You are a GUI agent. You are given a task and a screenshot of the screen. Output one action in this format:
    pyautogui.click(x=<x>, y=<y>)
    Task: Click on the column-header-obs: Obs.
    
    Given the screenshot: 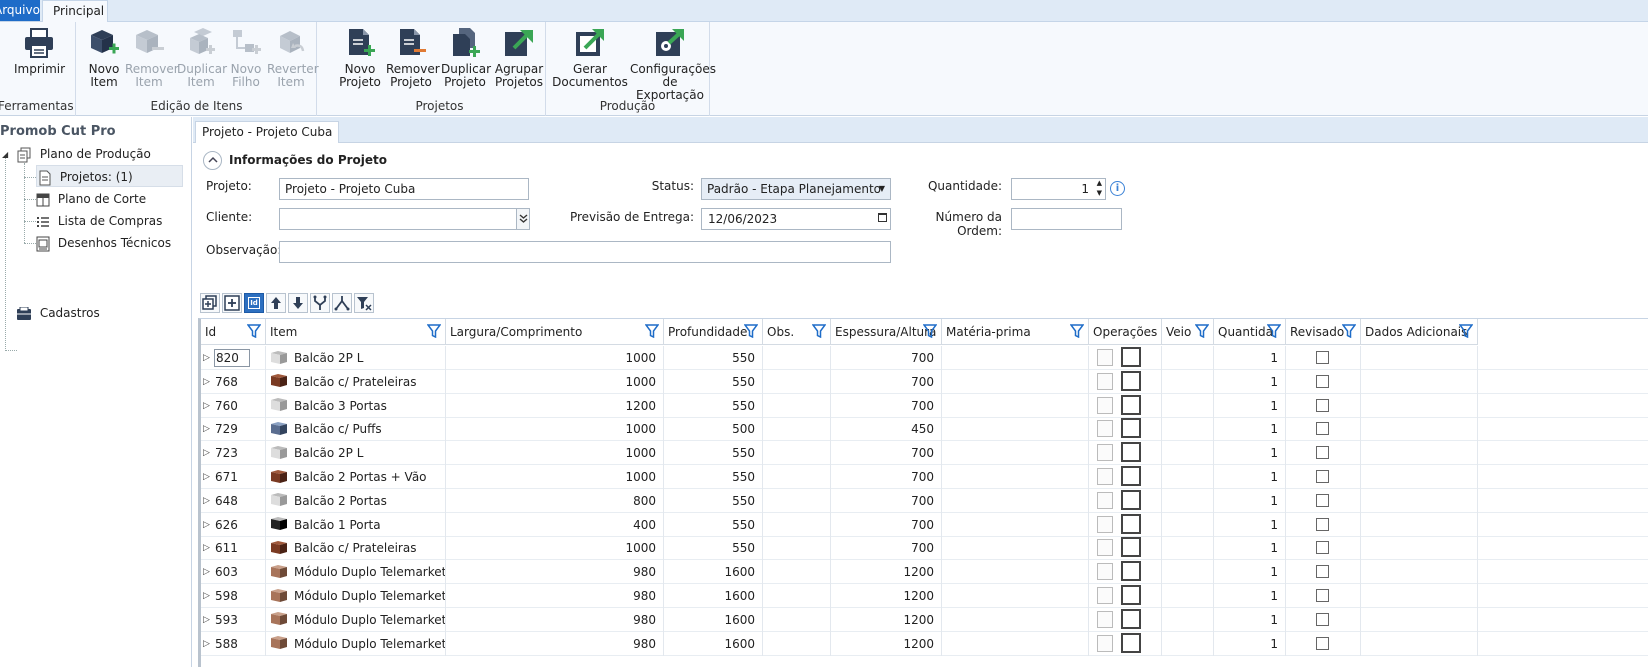 What is the action you would take?
    pyautogui.click(x=797, y=332)
    